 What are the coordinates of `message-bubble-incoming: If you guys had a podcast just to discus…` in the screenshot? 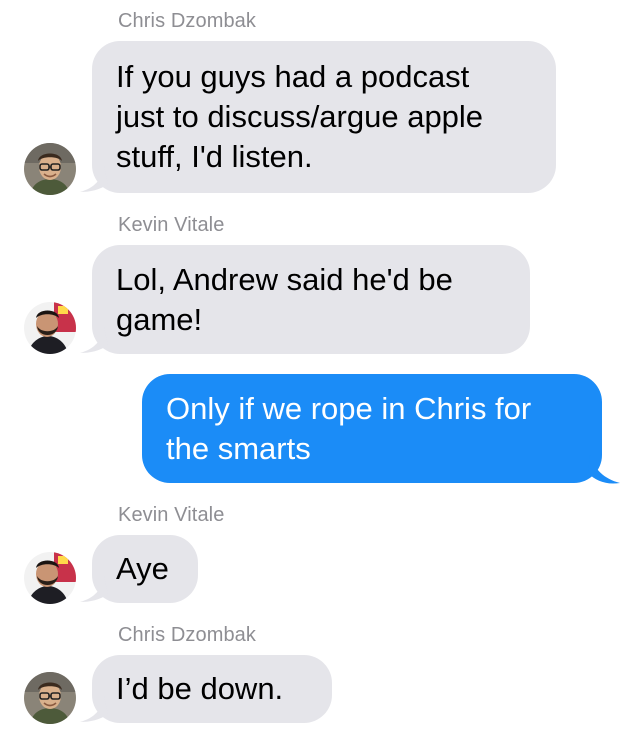 It's located at (324, 117).